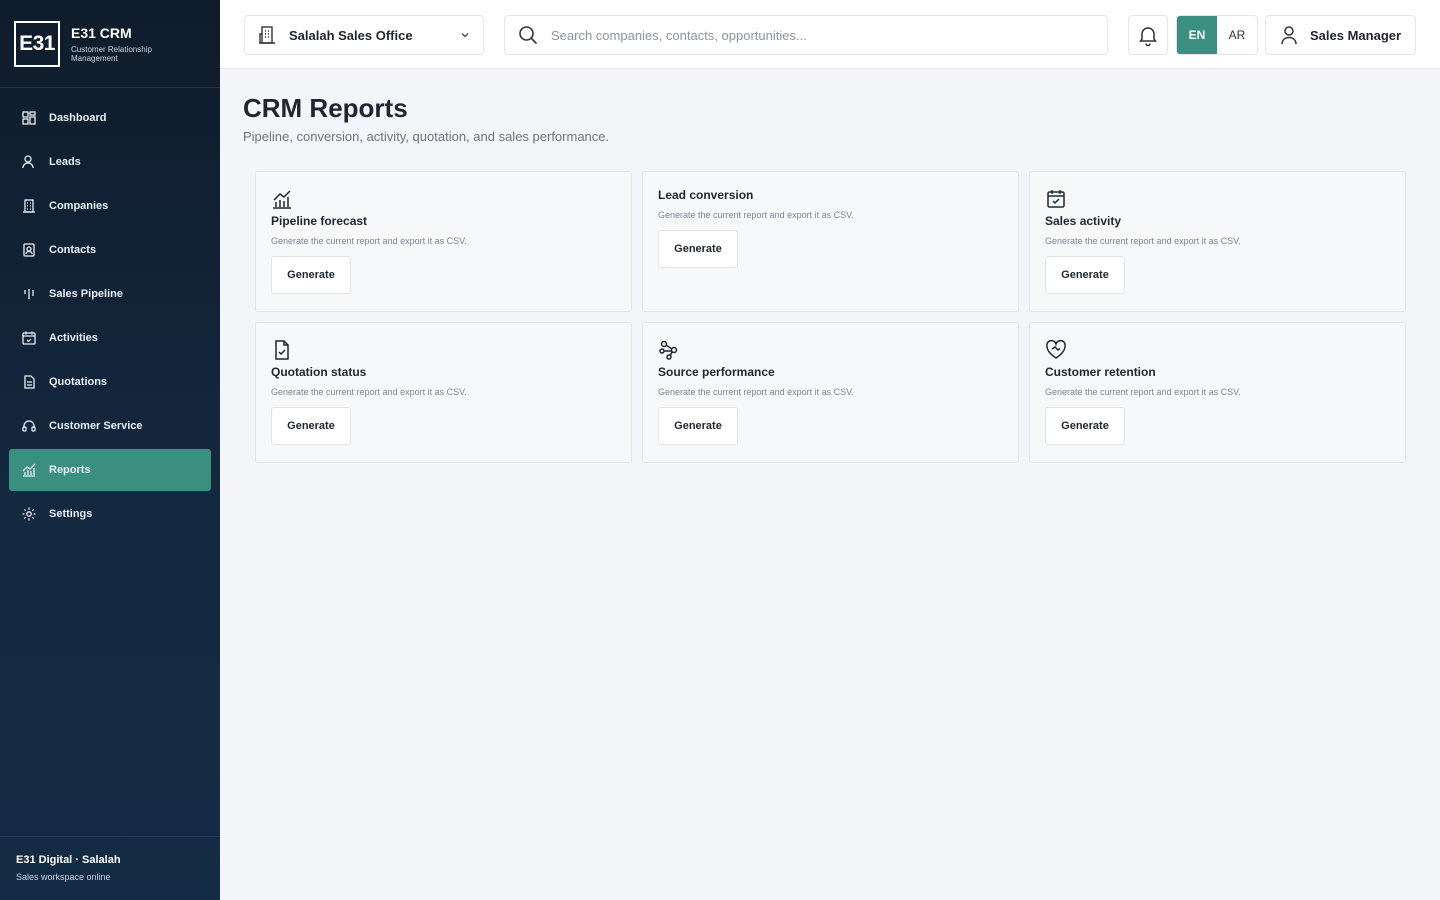 This screenshot has height=900, width=1440. What do you see at coordinates (29, 118) in the screenshot?
I see `grid-icon` at bounding box center [29, 118].